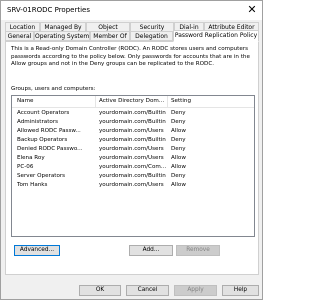 The height and width of the screenshot is (300, 320). What do you see at coordinates (198, 250) in the screenshot?
I see `remove-button: Remove` at bounding box center [198, 250].